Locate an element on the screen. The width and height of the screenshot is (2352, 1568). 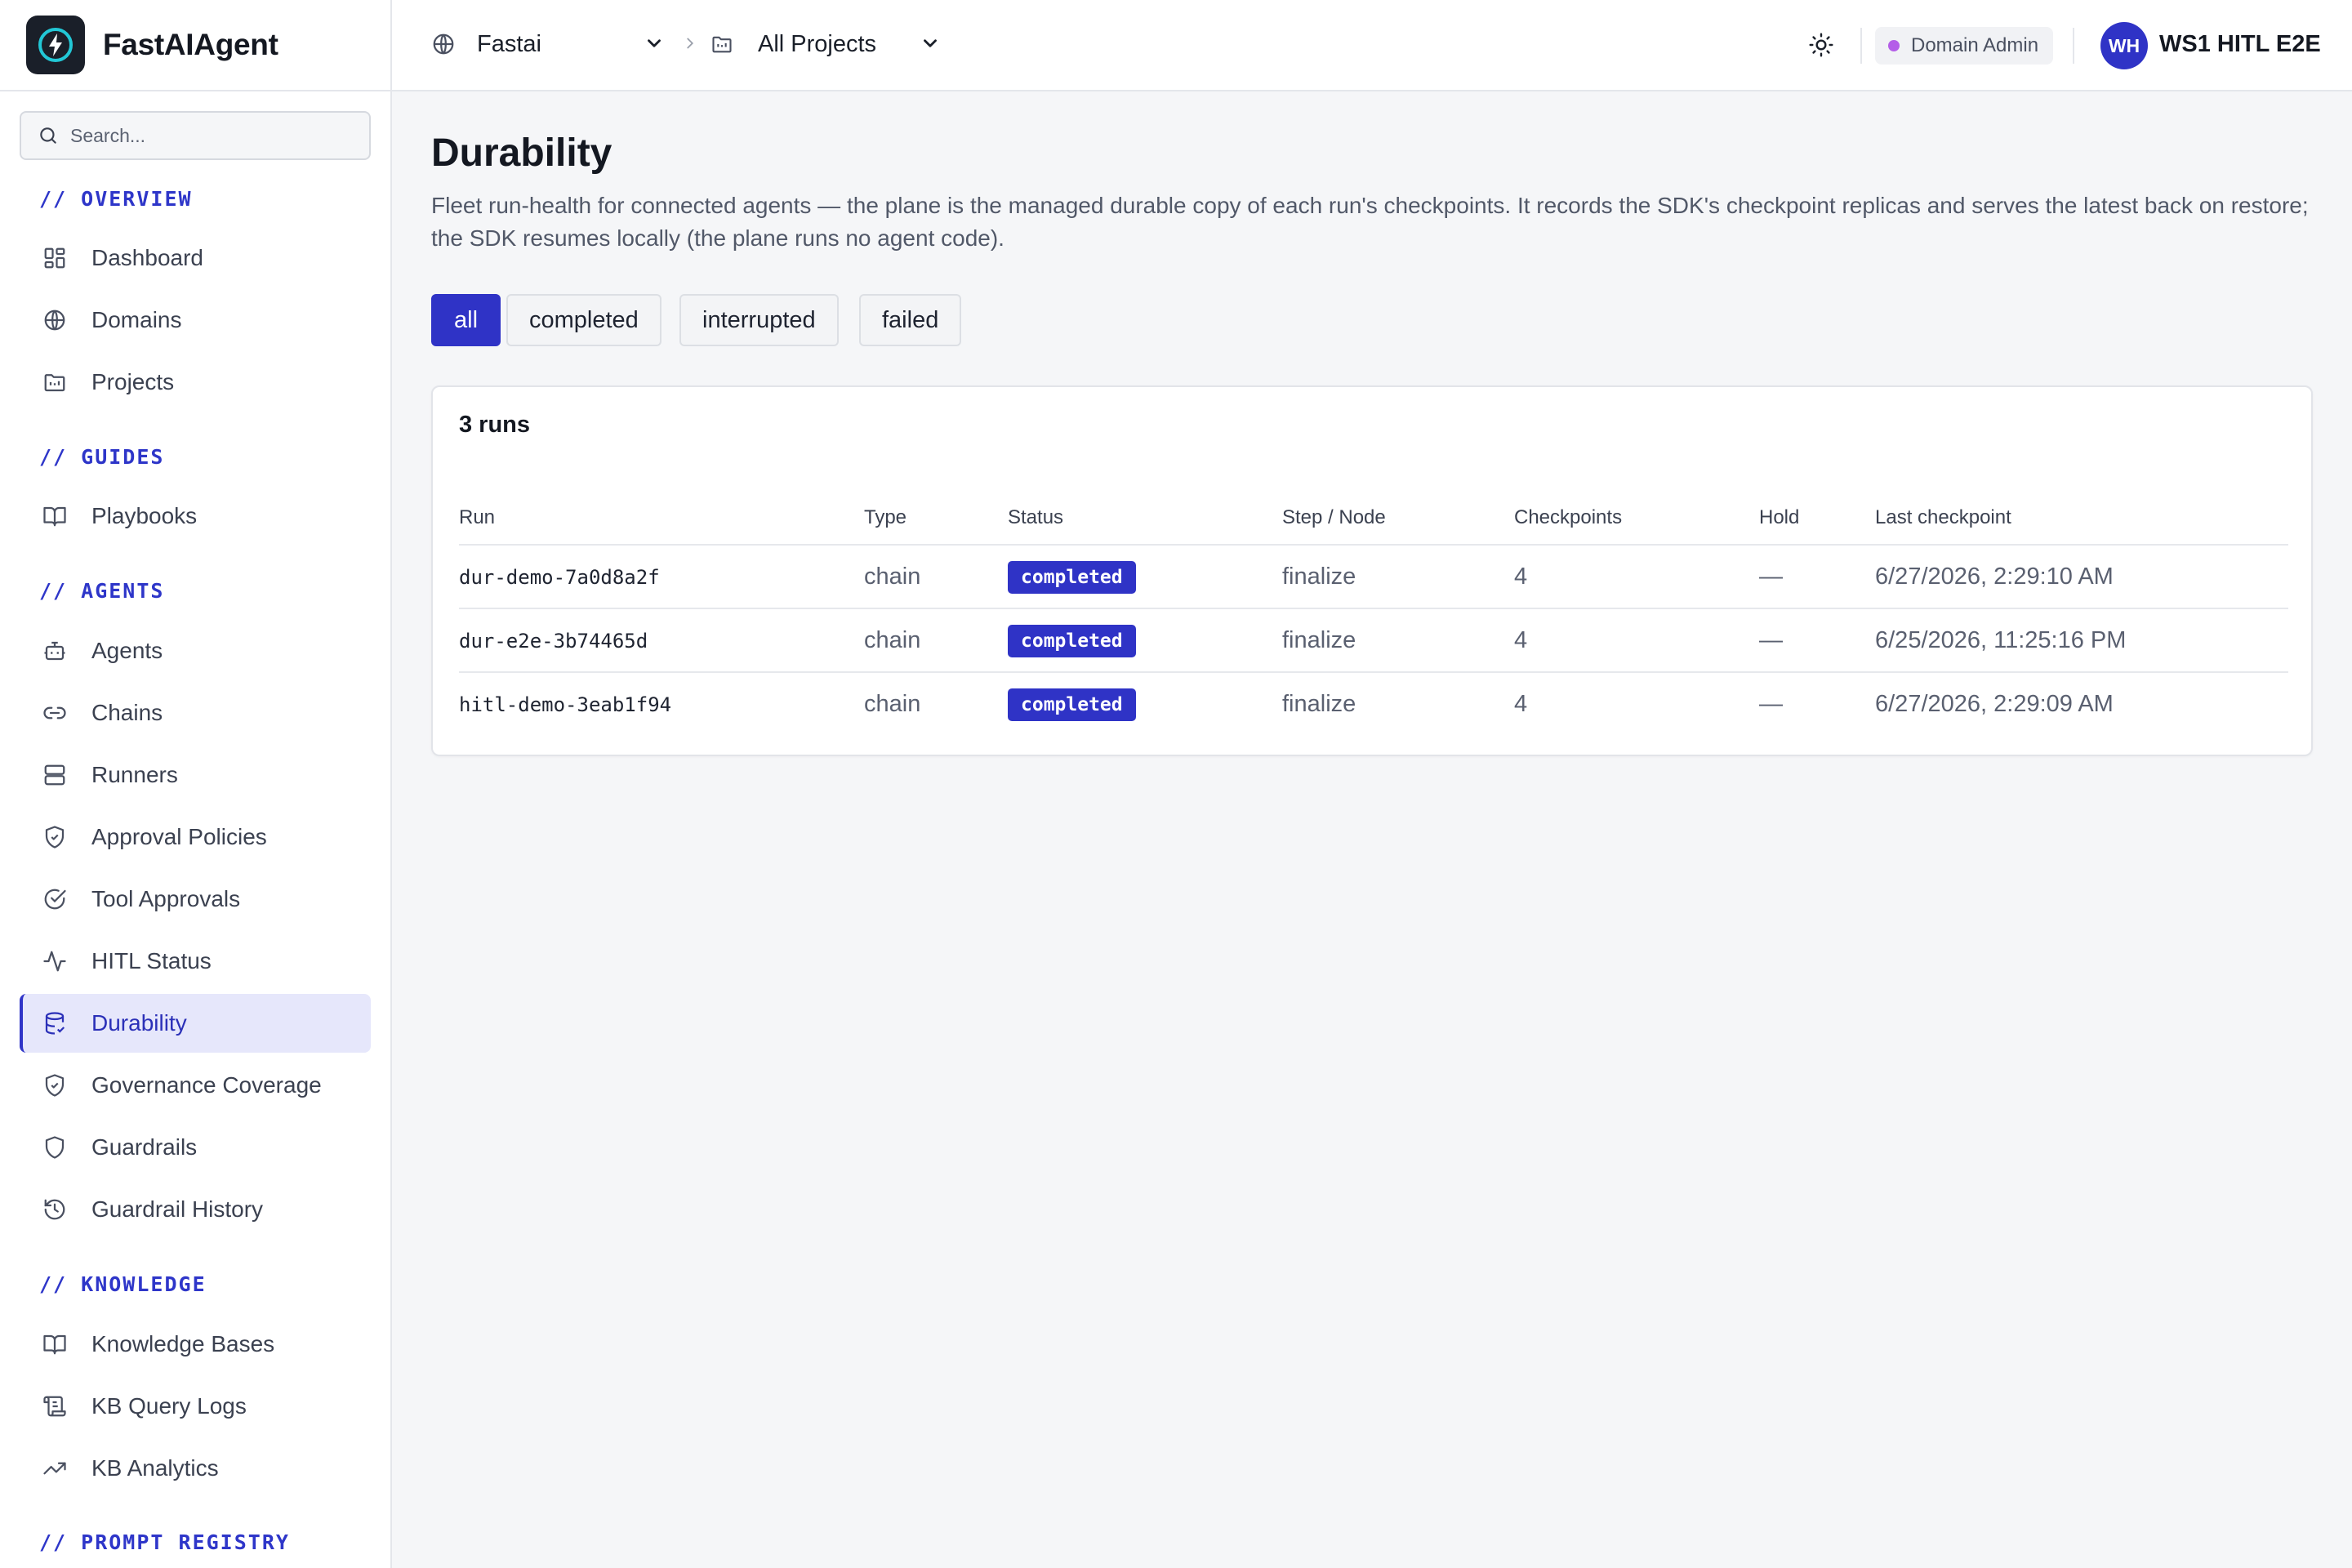
column-header-checkpoints: Checkpoints is located at coordinates (1568, 517).